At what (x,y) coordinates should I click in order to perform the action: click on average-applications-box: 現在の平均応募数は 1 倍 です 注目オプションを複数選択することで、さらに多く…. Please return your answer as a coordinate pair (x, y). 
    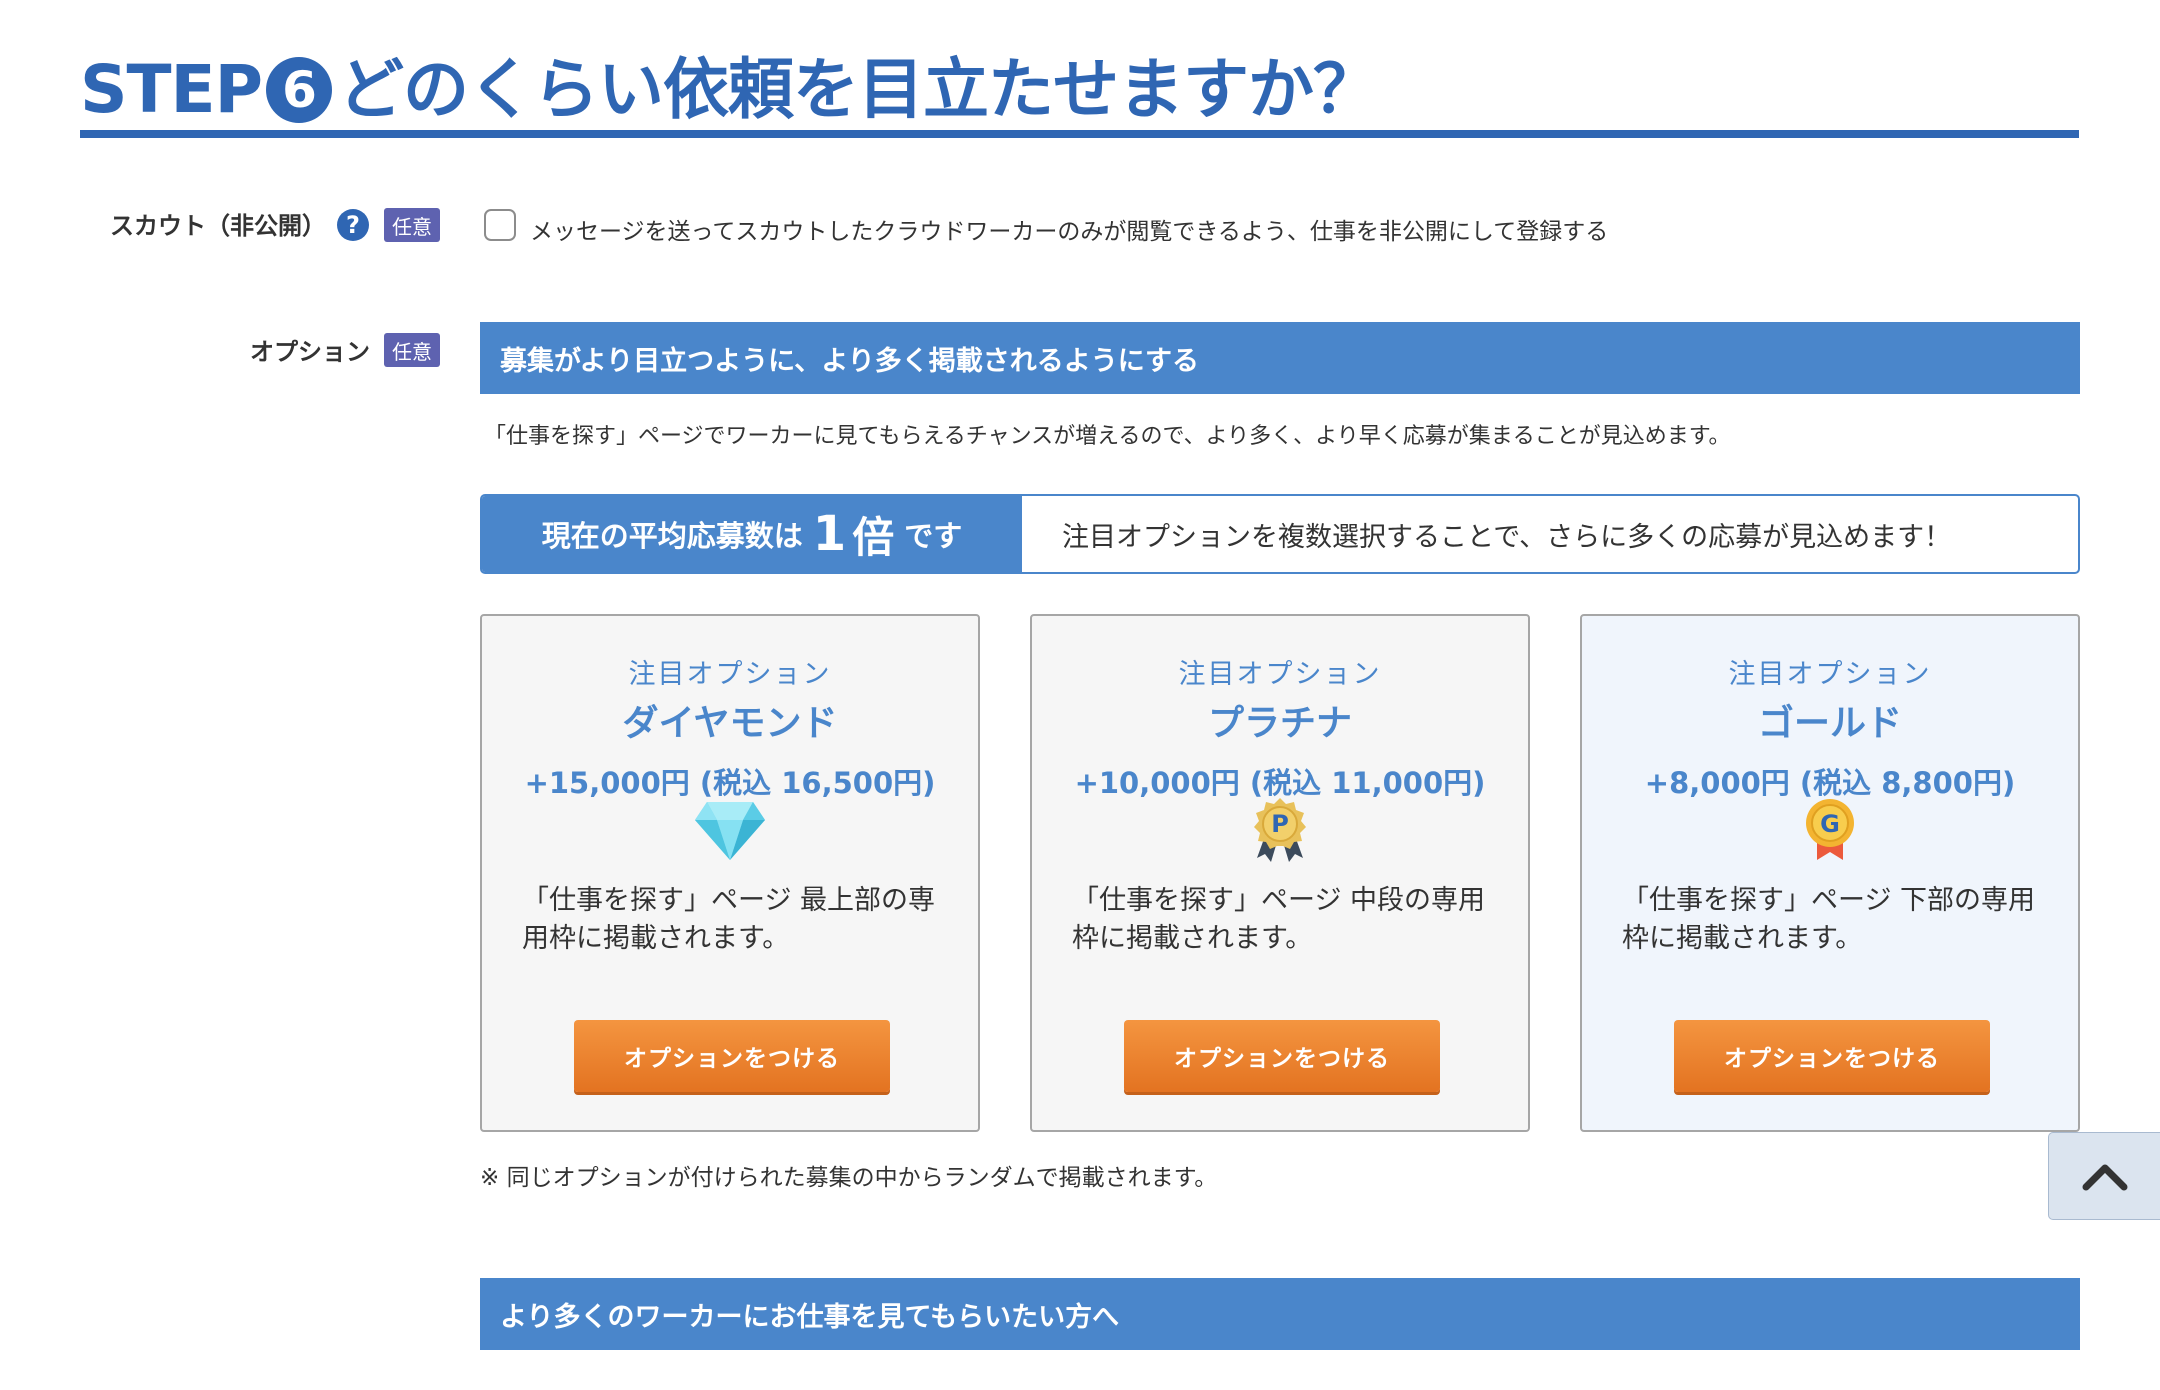
    Looking at the image, I should click on (1280, 534).